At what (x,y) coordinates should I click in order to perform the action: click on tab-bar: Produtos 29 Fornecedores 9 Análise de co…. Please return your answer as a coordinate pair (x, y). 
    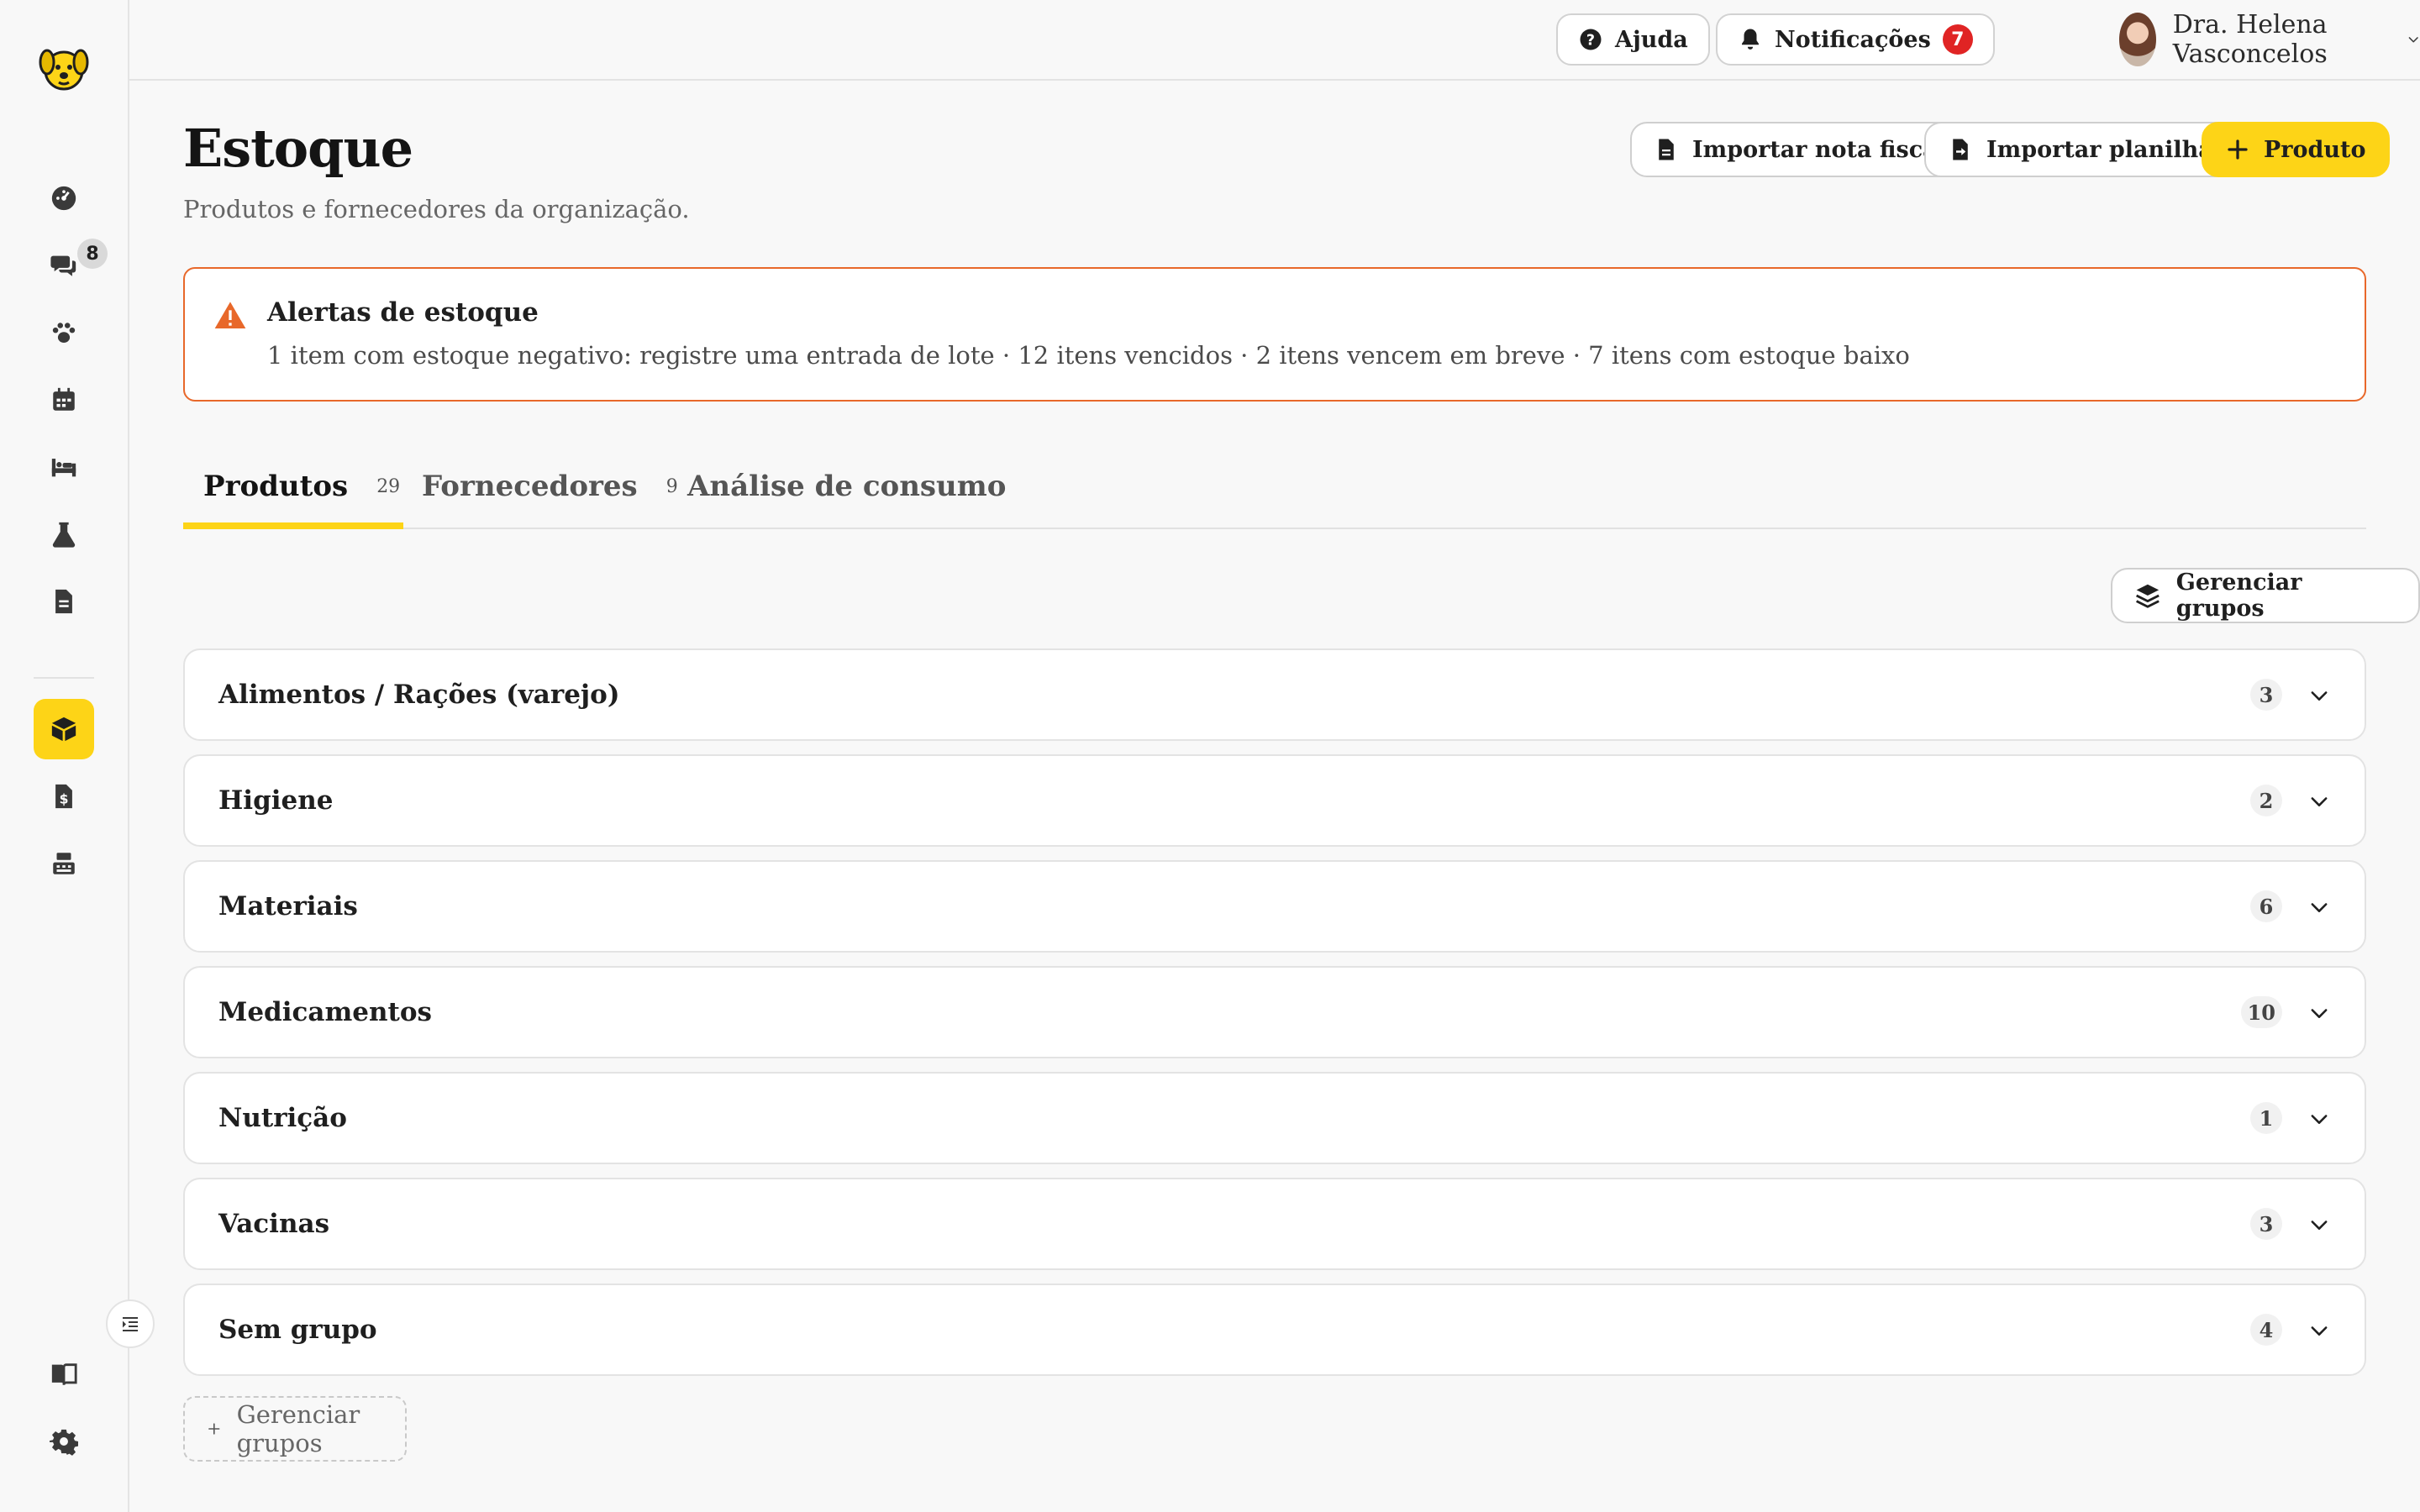
    Looking at the image, I should click on (1274, 487).